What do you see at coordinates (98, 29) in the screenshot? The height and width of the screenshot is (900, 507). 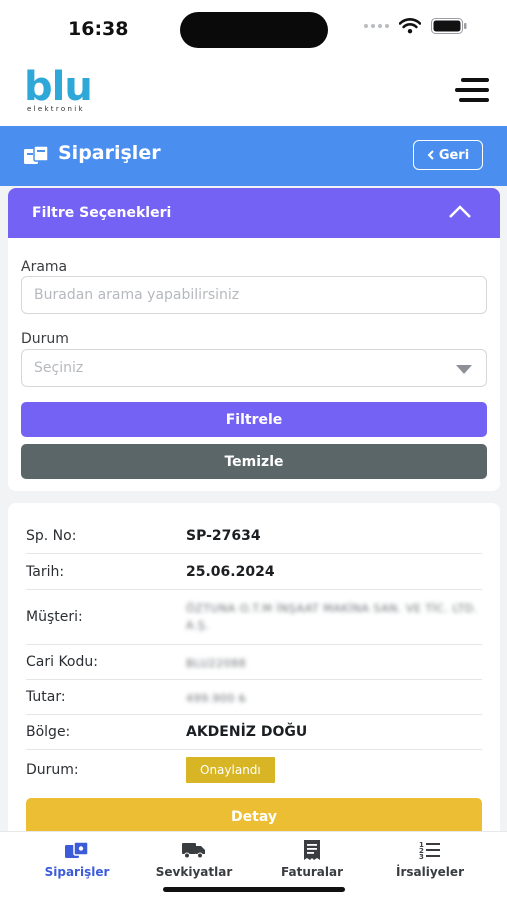 I see `status-time: 16:38` at bounding box center [98, 29].